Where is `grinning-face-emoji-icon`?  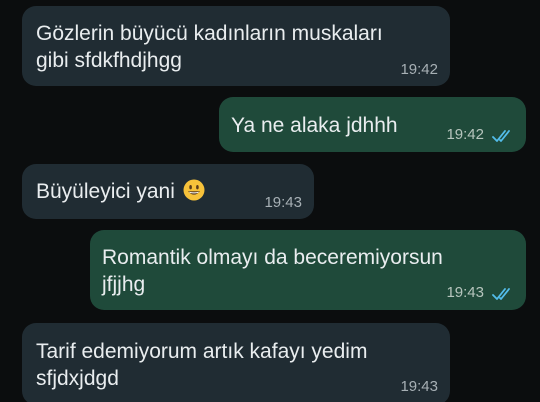
grinning-face-emoji-icon is located at coordinates (194, 190).